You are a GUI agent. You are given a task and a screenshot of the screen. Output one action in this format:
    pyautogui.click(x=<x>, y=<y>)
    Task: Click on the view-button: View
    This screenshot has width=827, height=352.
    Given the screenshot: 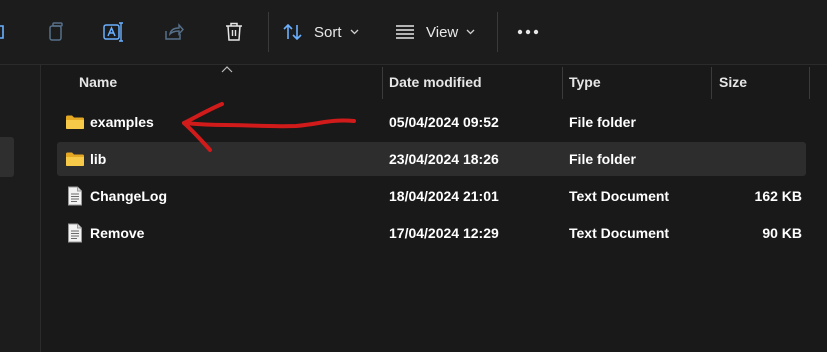 What is the action you would take?
    pyautogui.click(x=439, y=32)
    